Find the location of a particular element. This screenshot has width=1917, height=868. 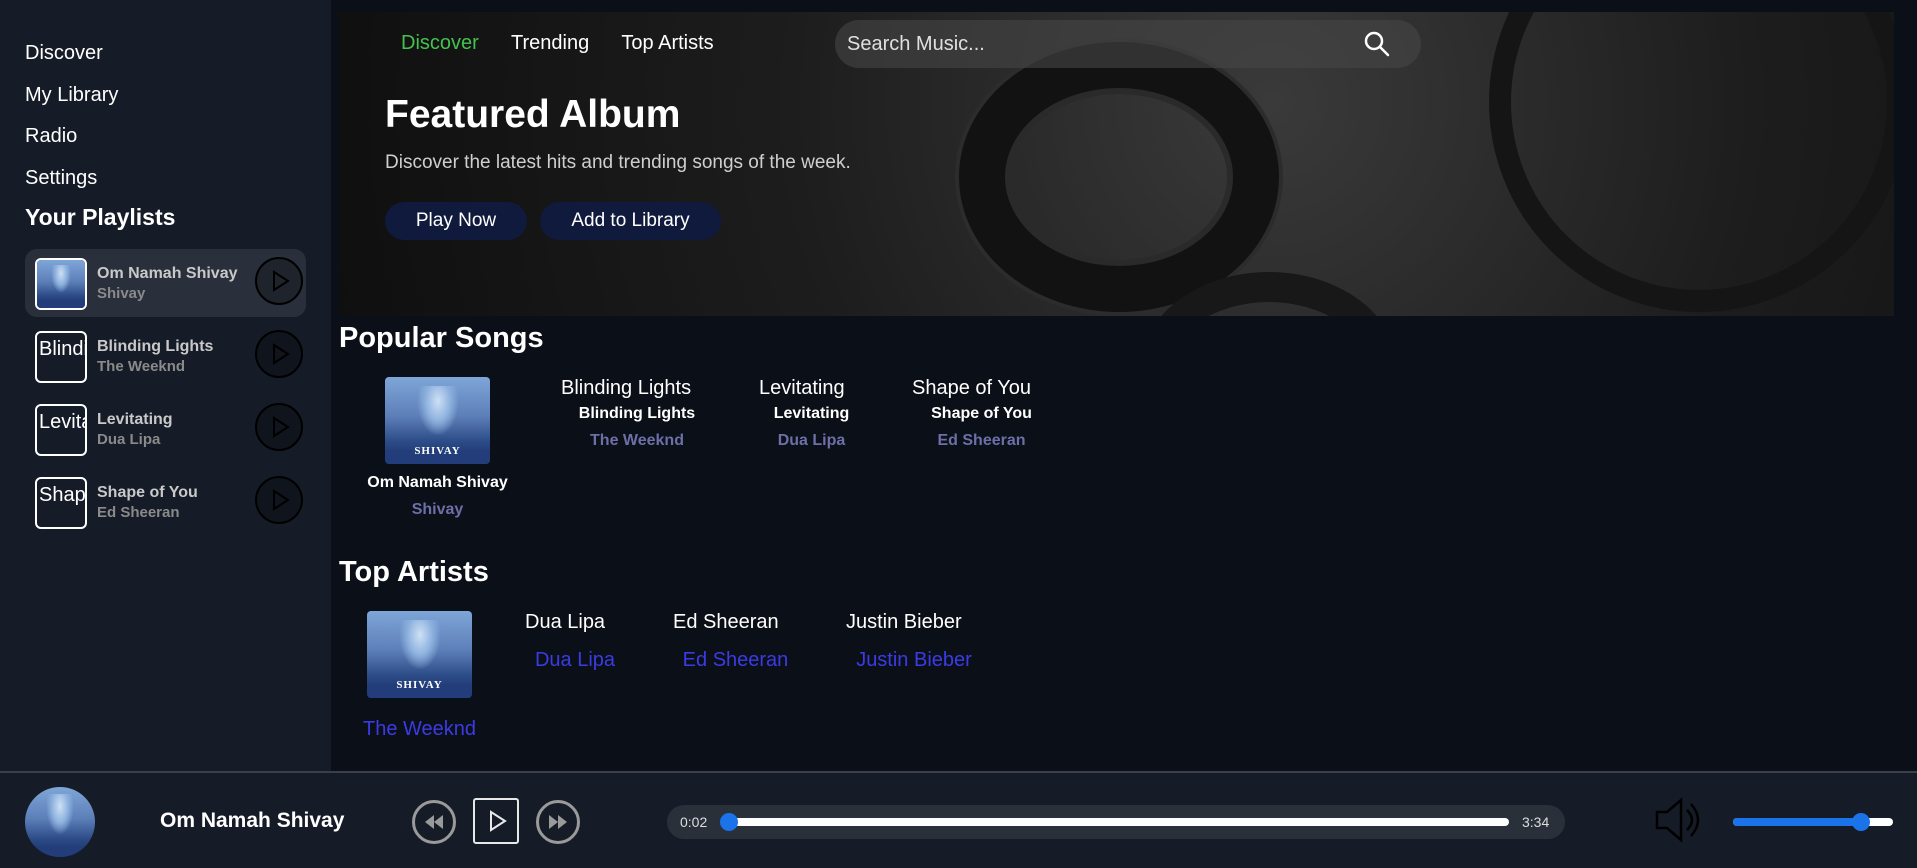

song-title: Blinding Lights is located at coordinates (637, 414).